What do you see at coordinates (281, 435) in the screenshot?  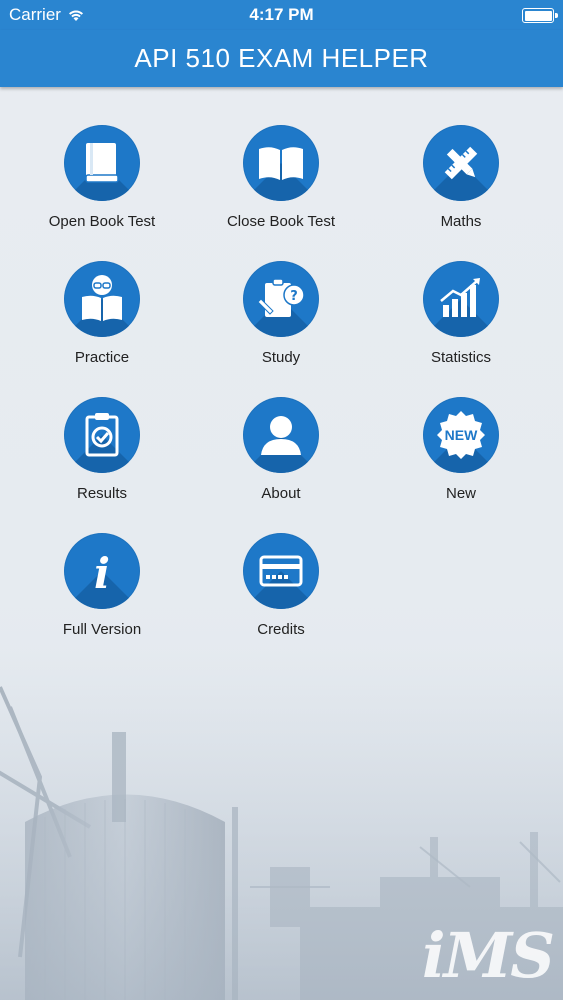 I see `person-icon` at bounding box center [281, 435].